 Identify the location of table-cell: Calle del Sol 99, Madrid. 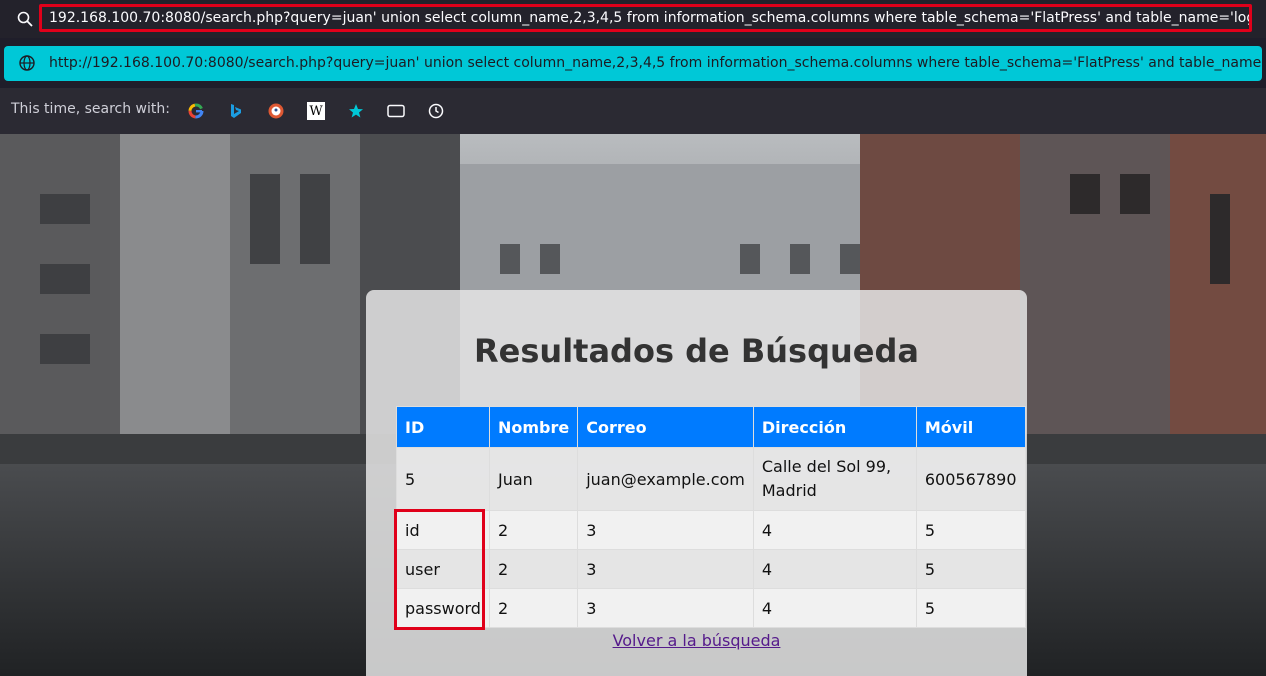
(834, 479).